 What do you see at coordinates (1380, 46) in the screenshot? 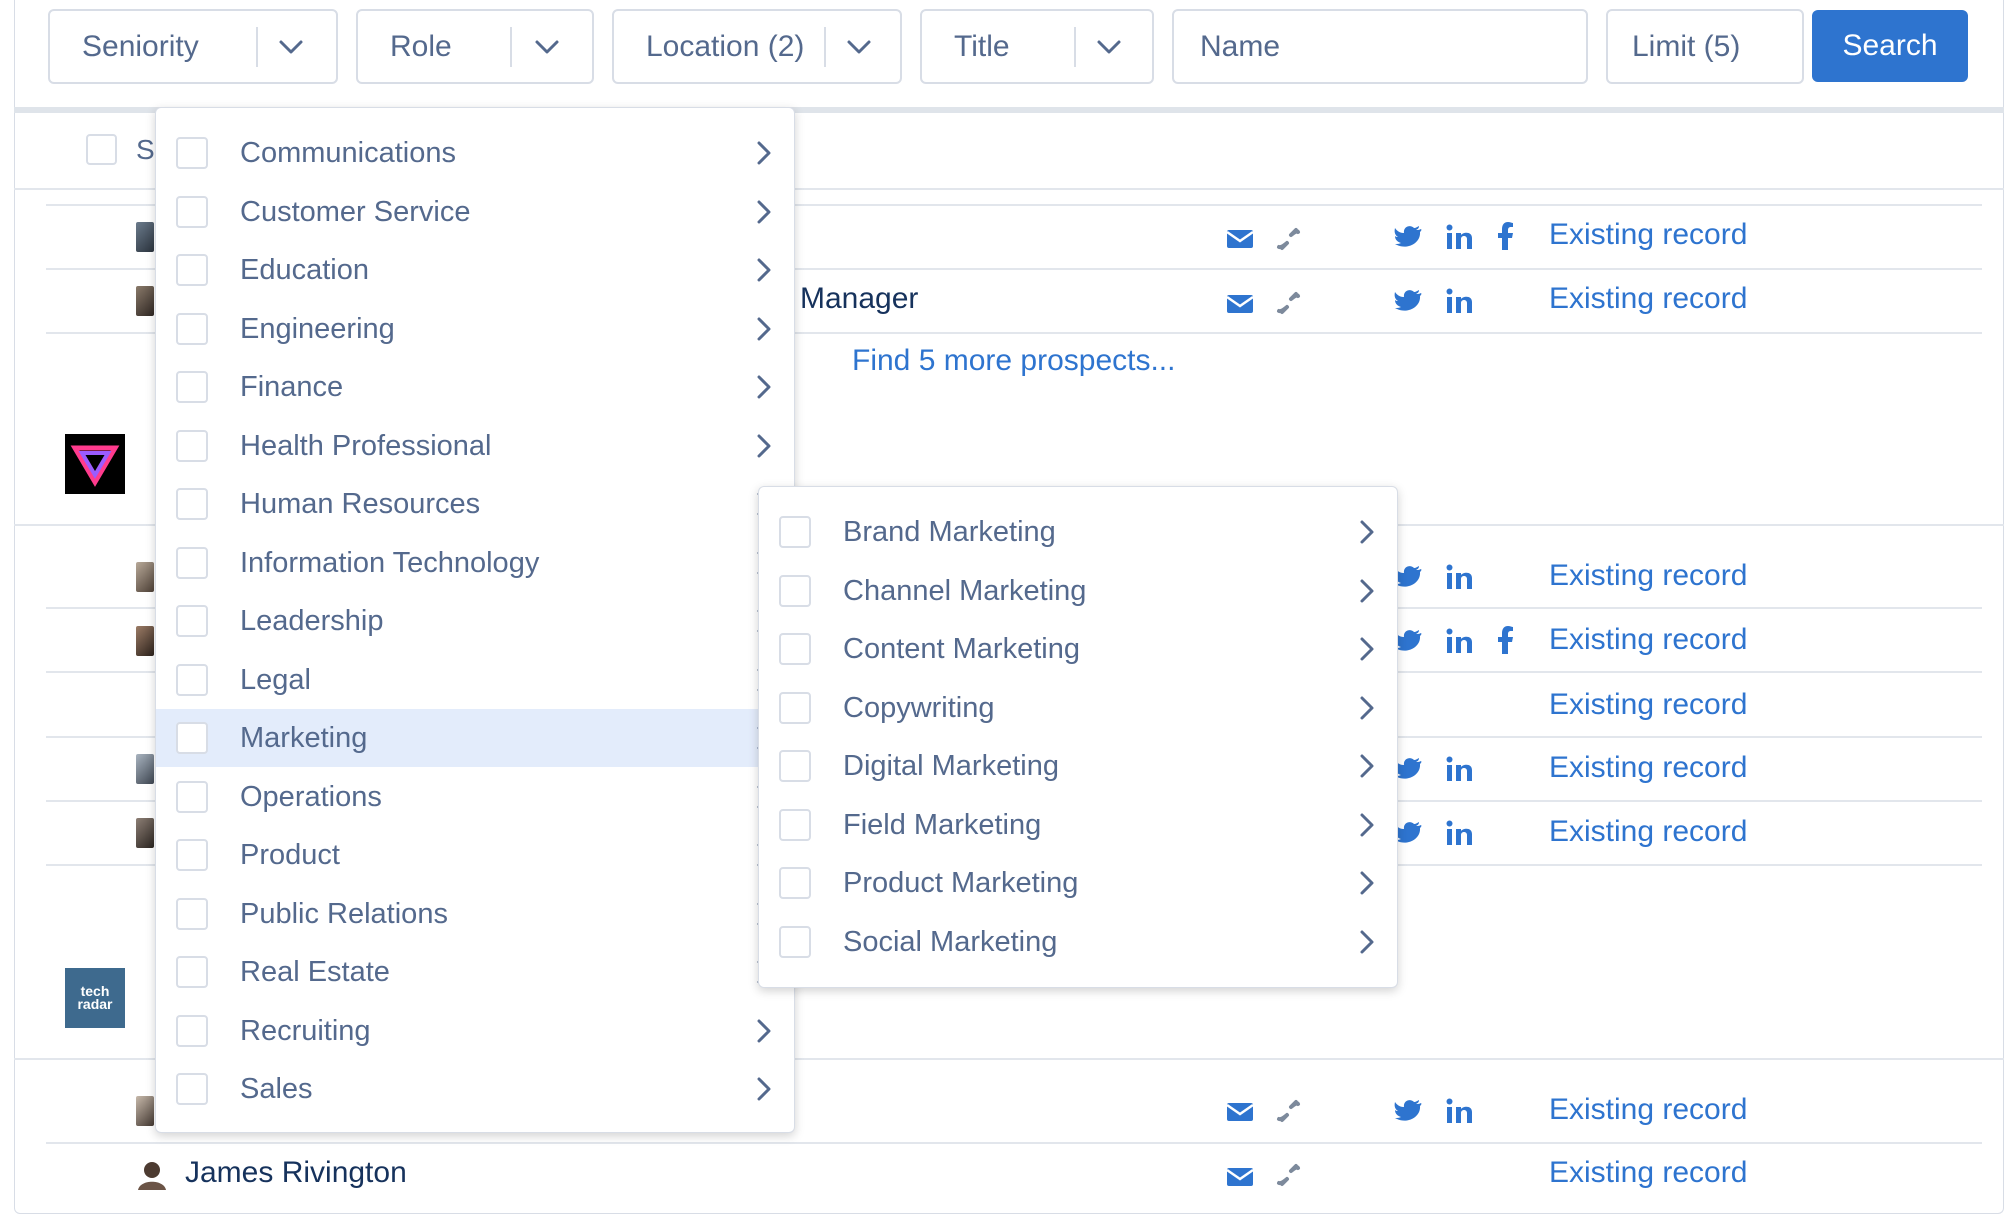
I see `name-input: Name` at bounding box center [1380, 46].